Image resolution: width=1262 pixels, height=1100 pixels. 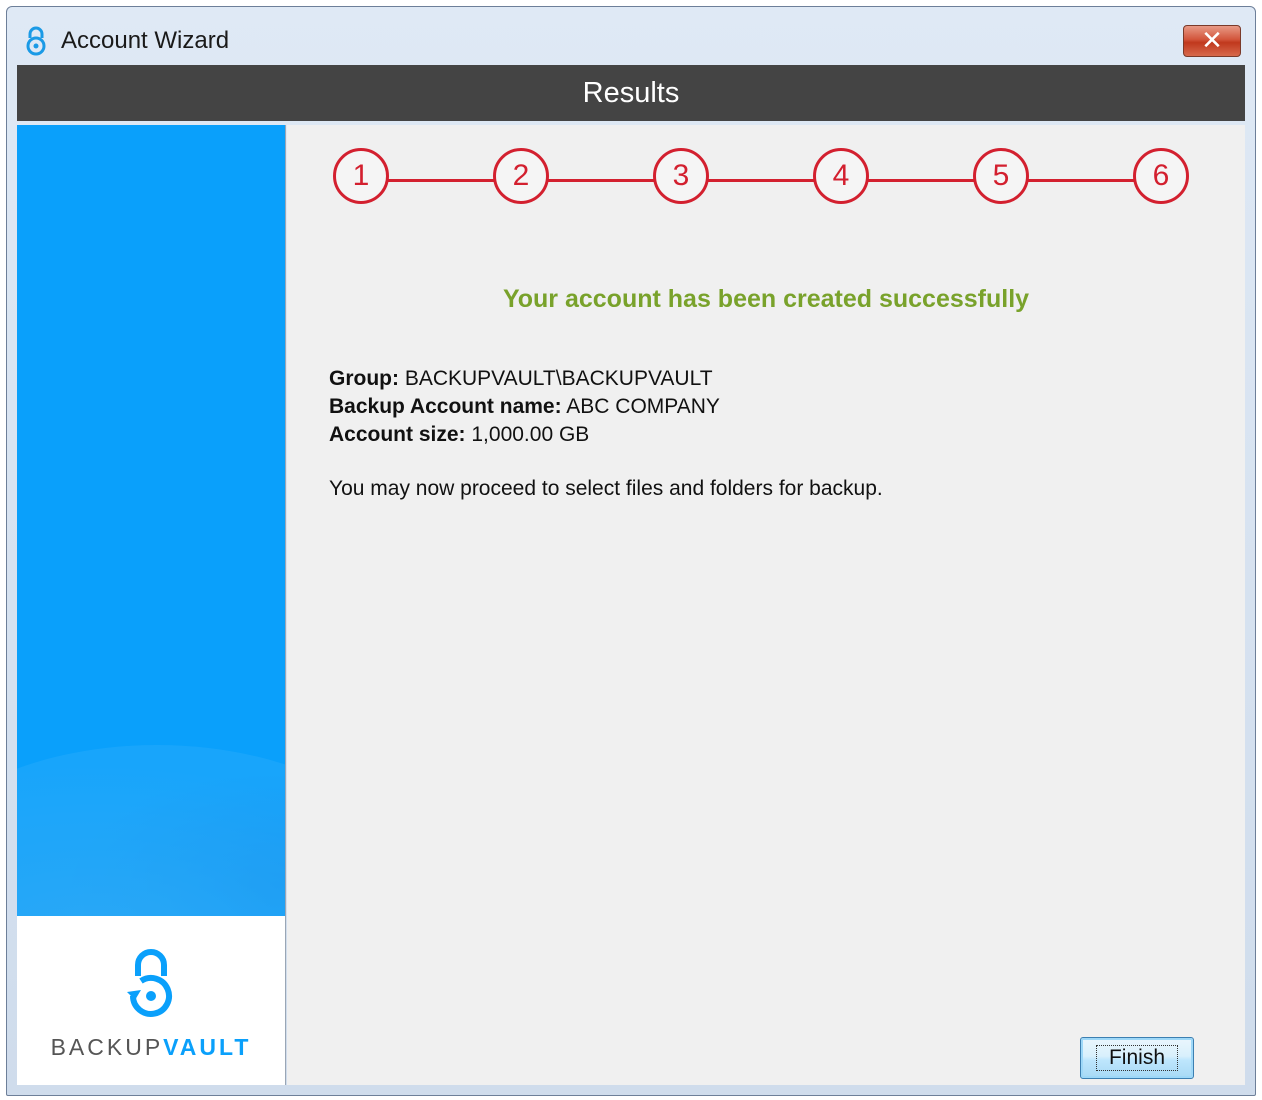 I want to click on brand-name-part2: VAULT, so click(x=207, y=1047).